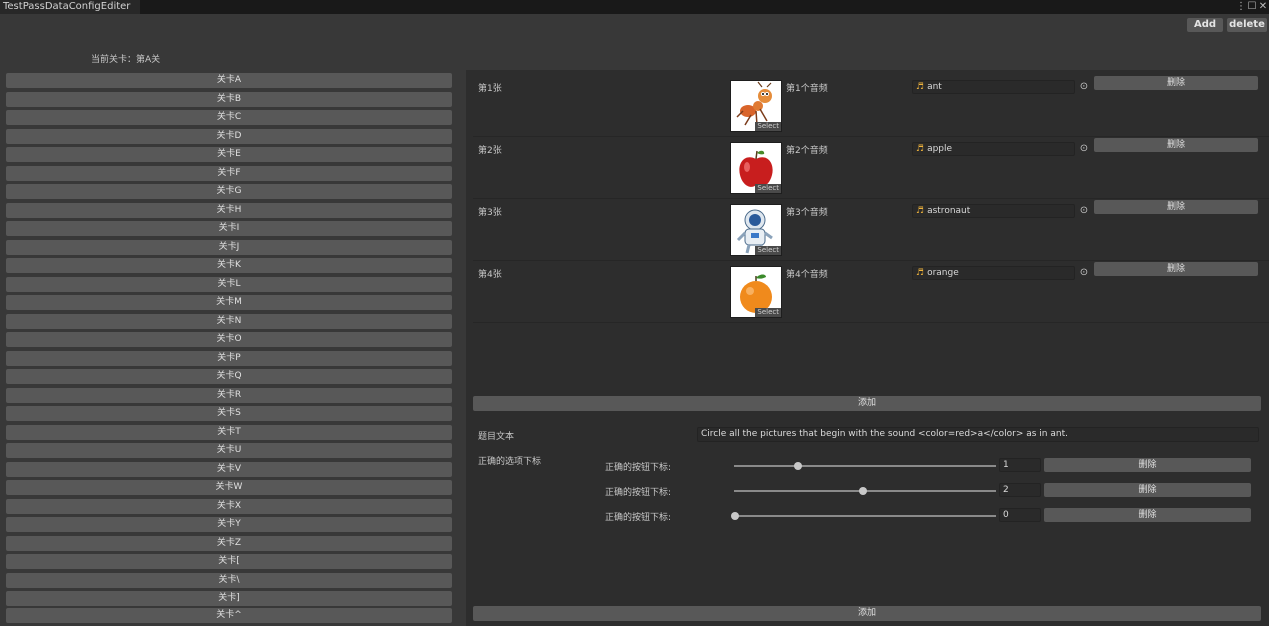  Describe the element at coordinates (756, 292) in the screenshot. I see `orange-picture: Select` at that location.